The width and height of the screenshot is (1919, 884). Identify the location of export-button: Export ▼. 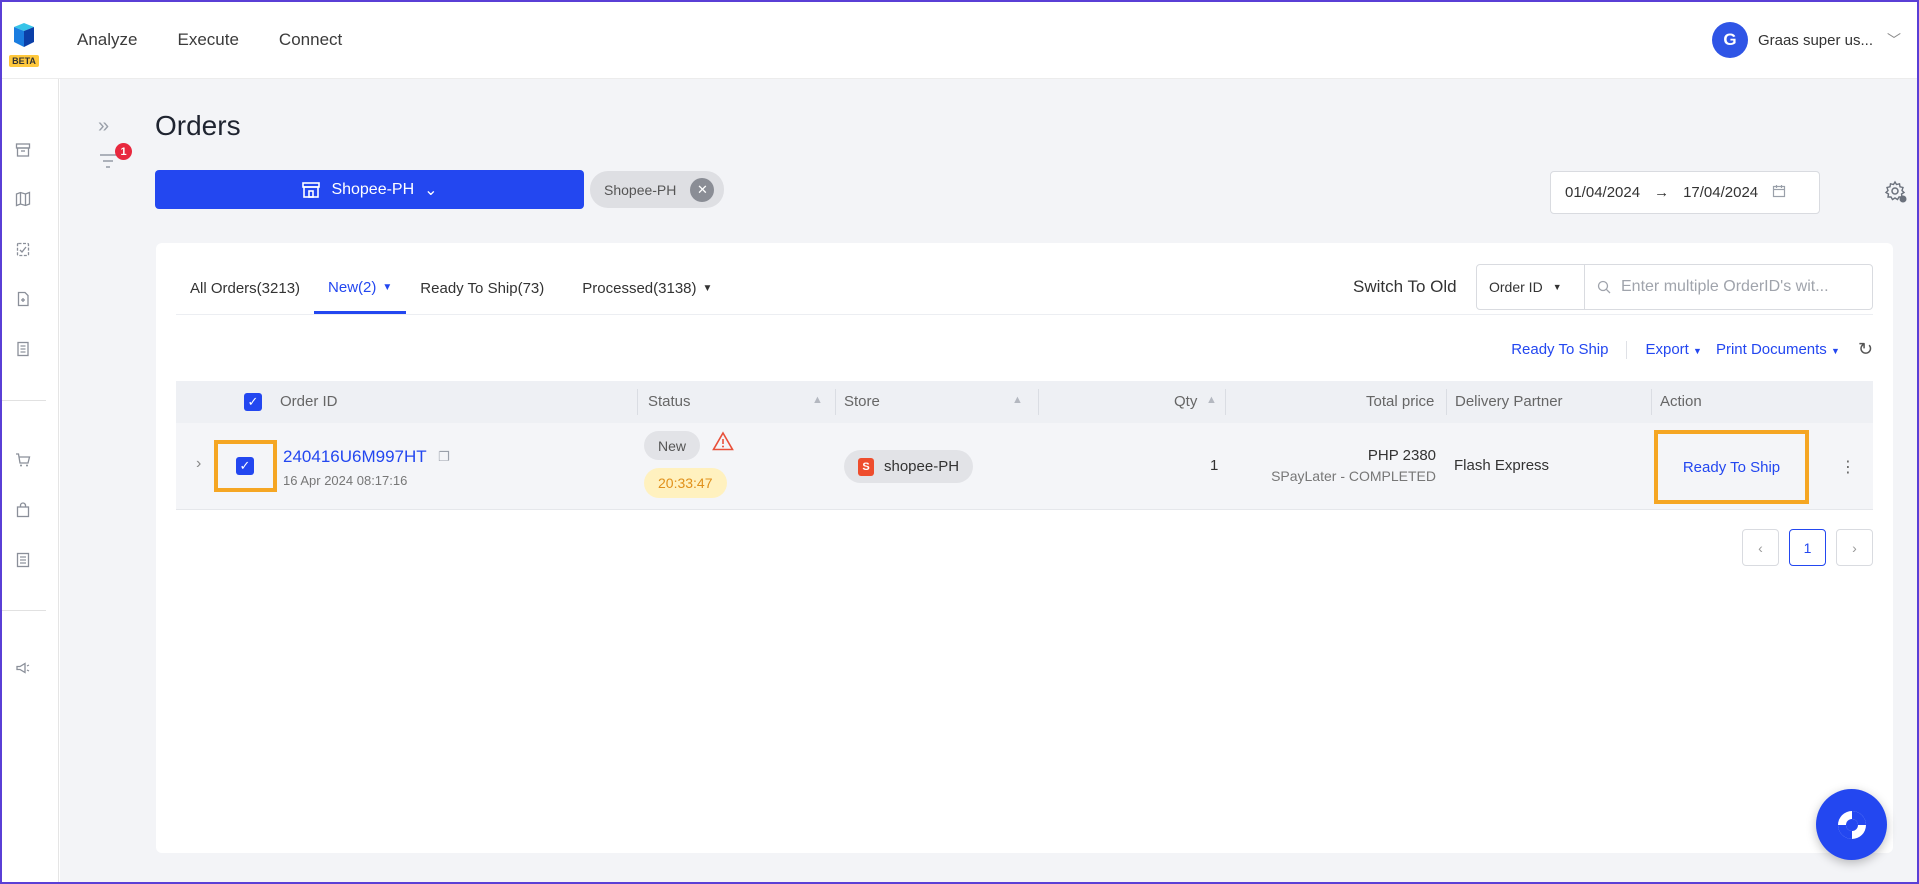
(1673, 349).